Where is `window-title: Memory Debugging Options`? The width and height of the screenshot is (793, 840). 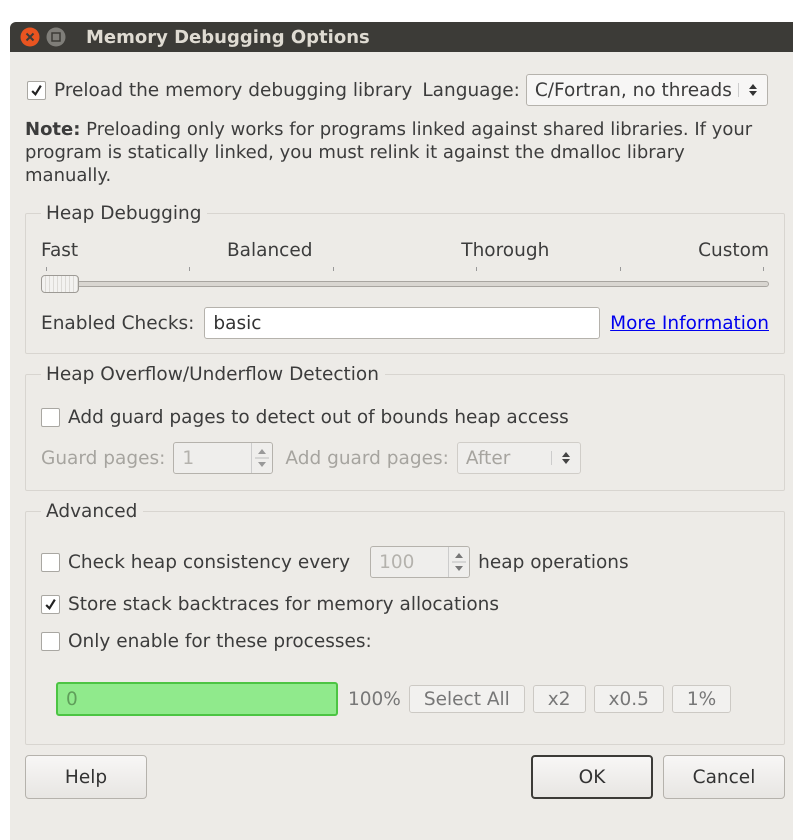
window-title: Memory Debugging Options is located at coordinates (228, 37).